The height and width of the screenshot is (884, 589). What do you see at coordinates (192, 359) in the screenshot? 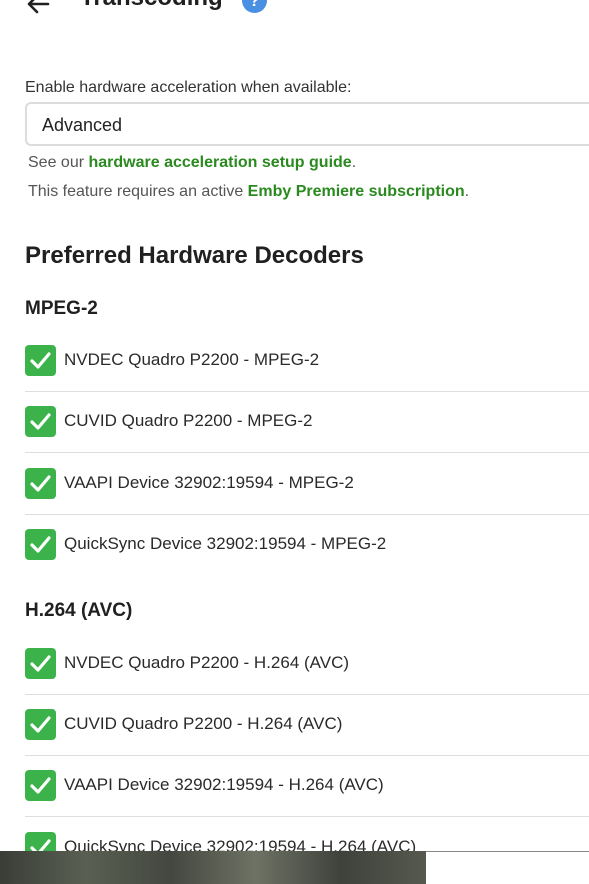
I see `decoder-label: NVDEC Quadro P2200 - MPEG-2` at bounding box center [192, 359].